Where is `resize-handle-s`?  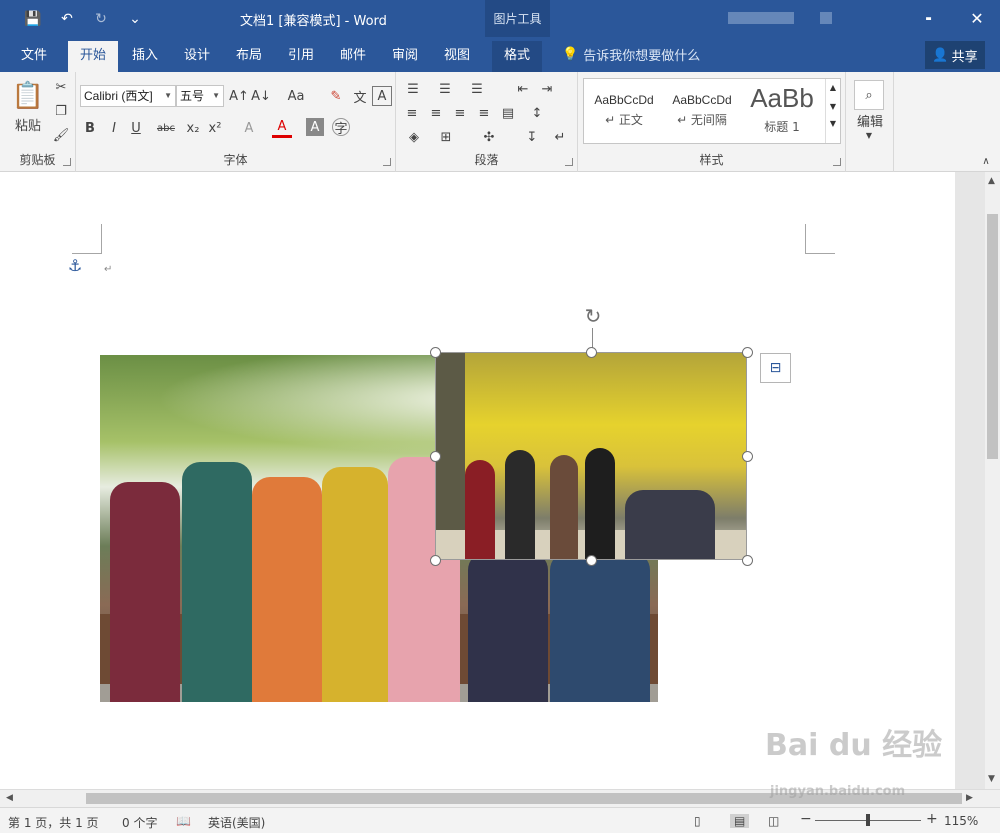 resize-handle-s is located at coordinates (591, 560).